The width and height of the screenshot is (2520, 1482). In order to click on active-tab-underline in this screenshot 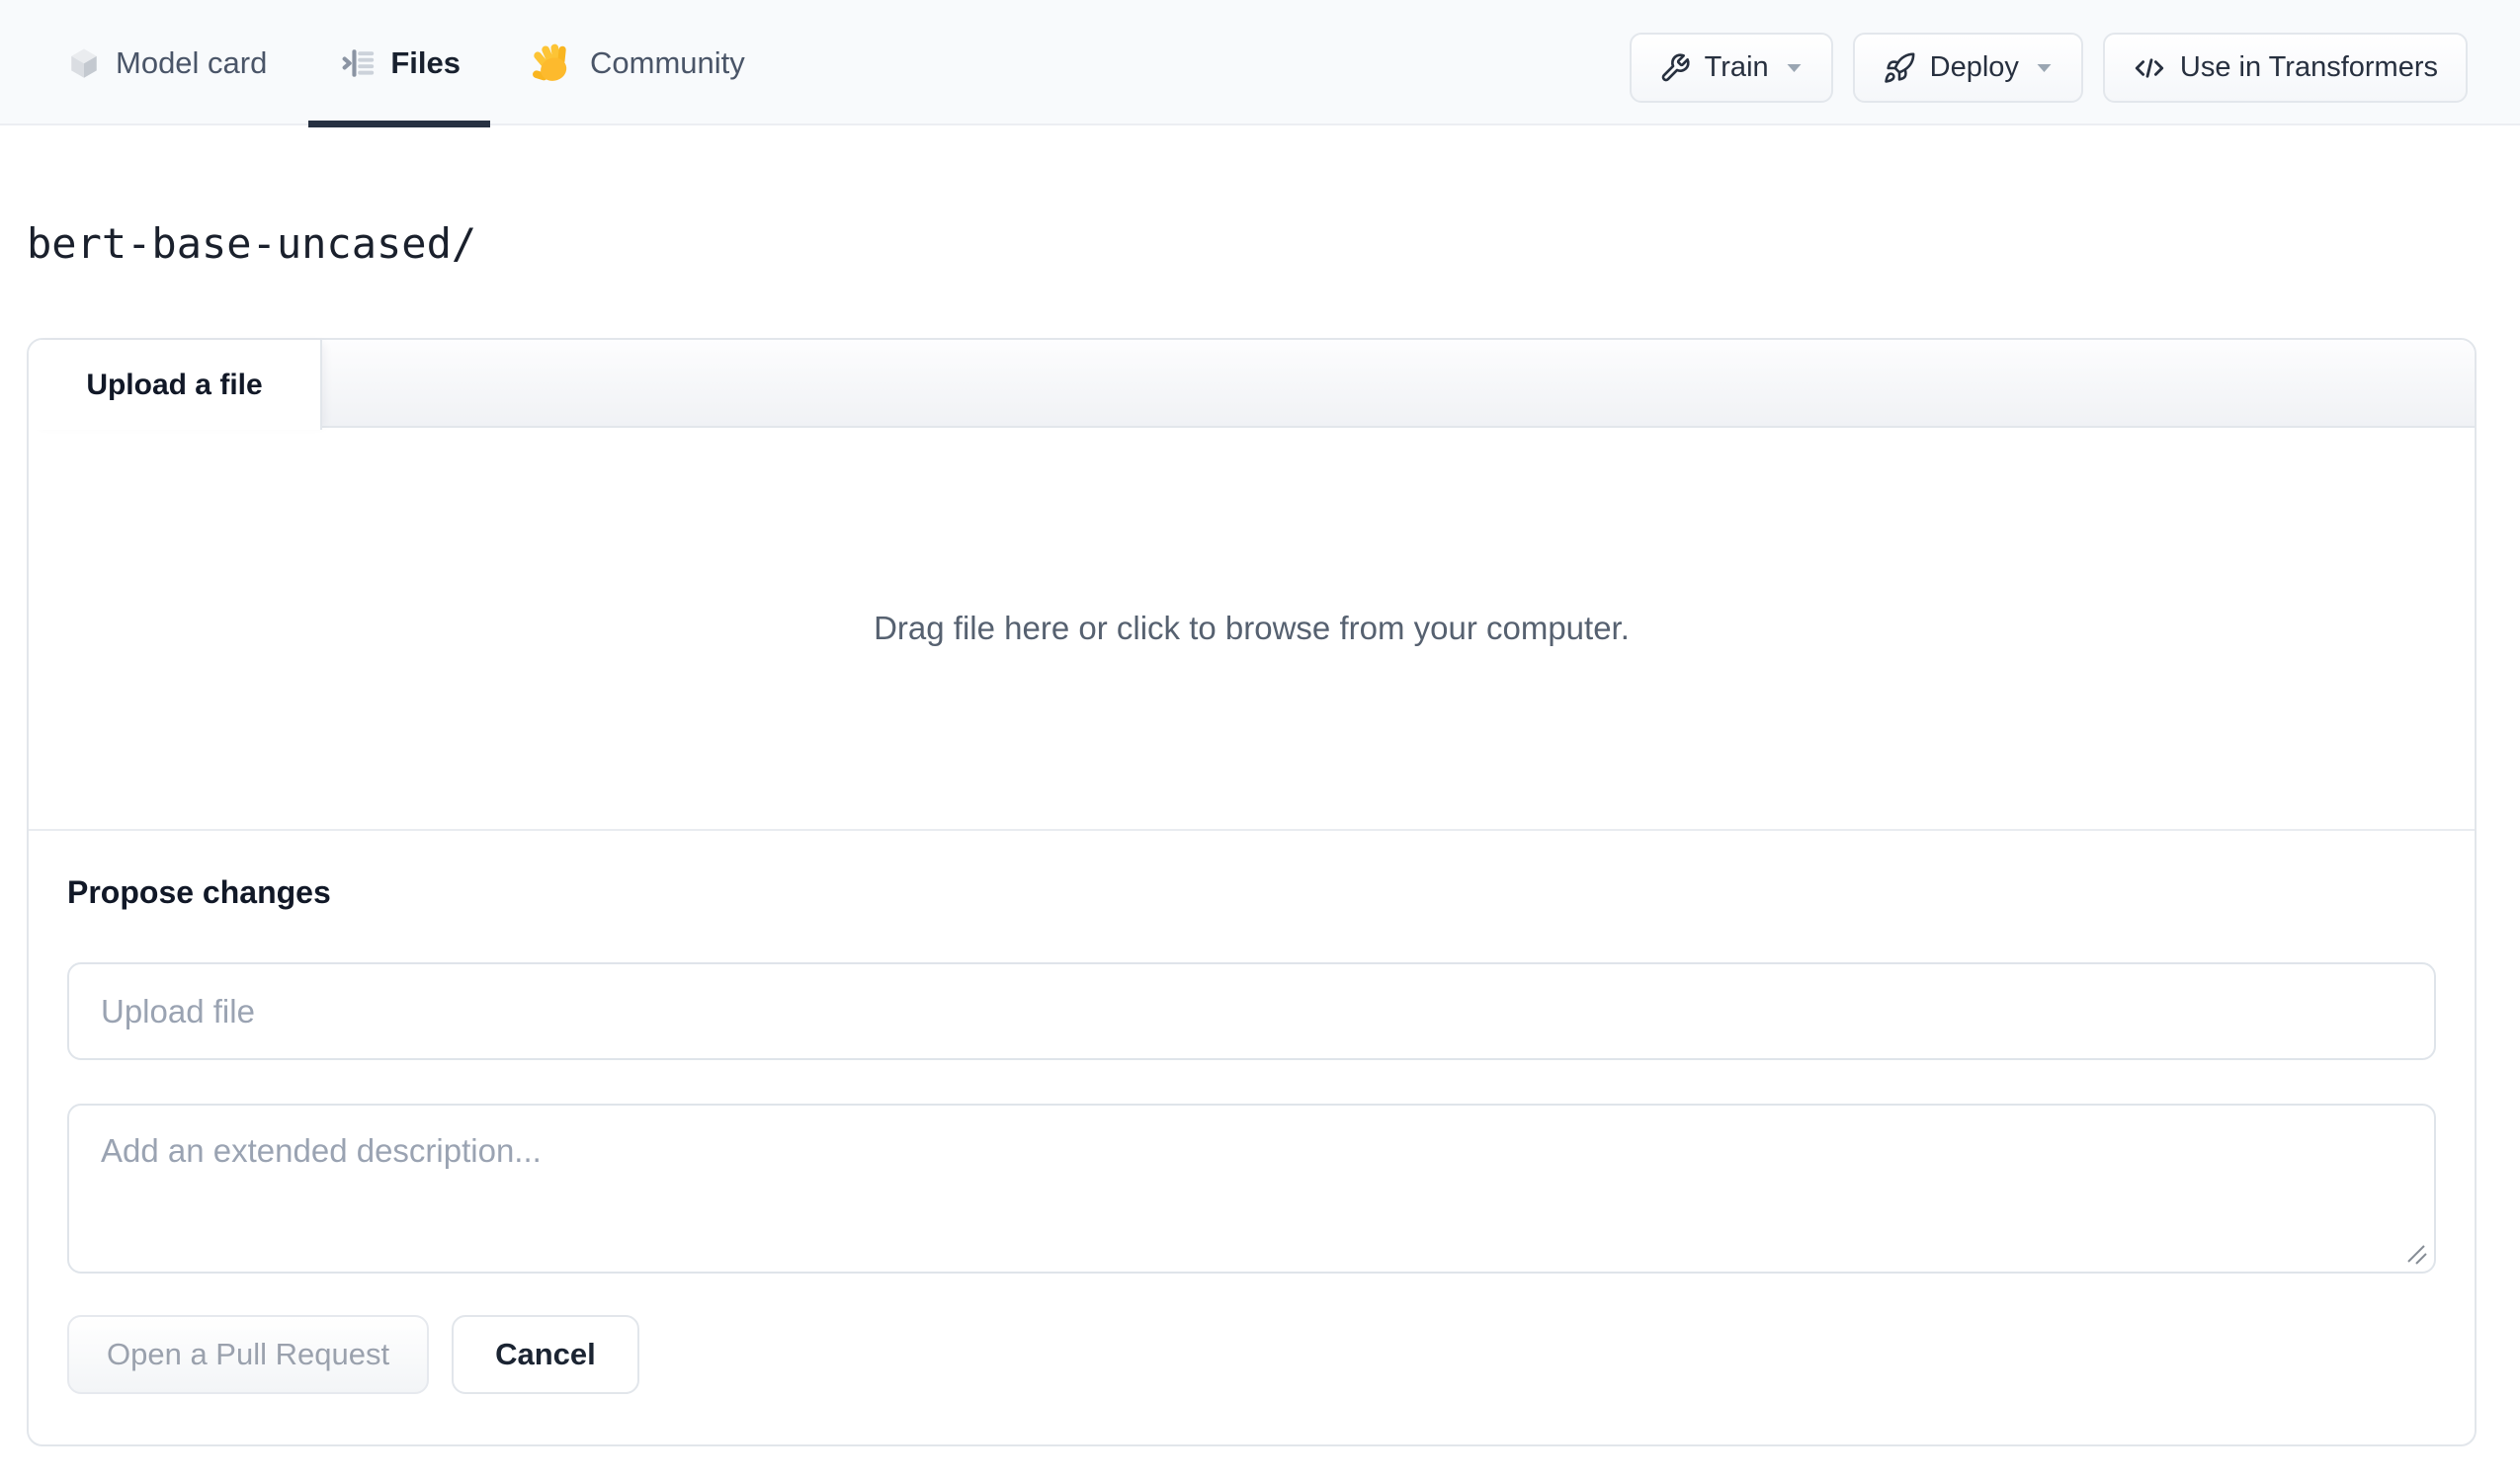, I will do `click(399, 124)`.